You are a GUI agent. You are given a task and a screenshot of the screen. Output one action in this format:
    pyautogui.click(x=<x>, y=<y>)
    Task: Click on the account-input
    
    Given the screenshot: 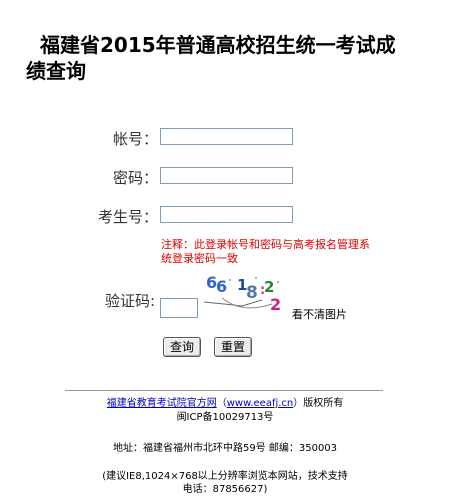 What is the action you would take?
    pyautogui.click(x=226, y=136)
    